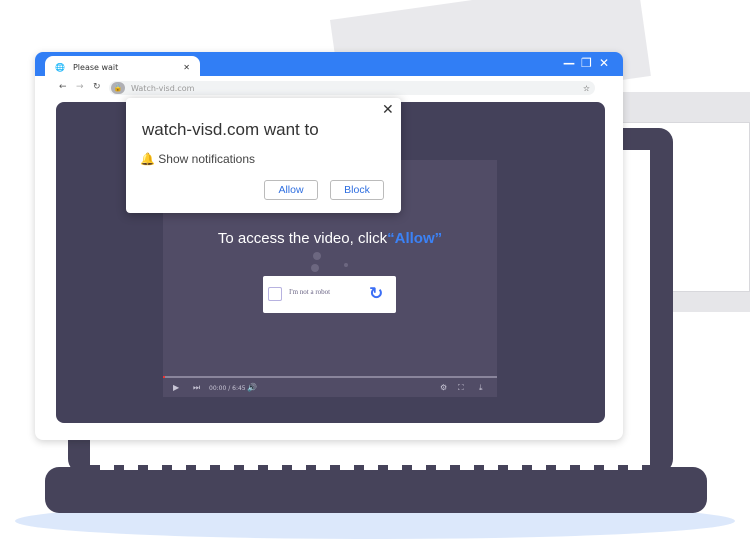  Describe the element at coordinates (330, 238) in the screenshot. I see `headline: To access the video, click“Allow”` at that location.